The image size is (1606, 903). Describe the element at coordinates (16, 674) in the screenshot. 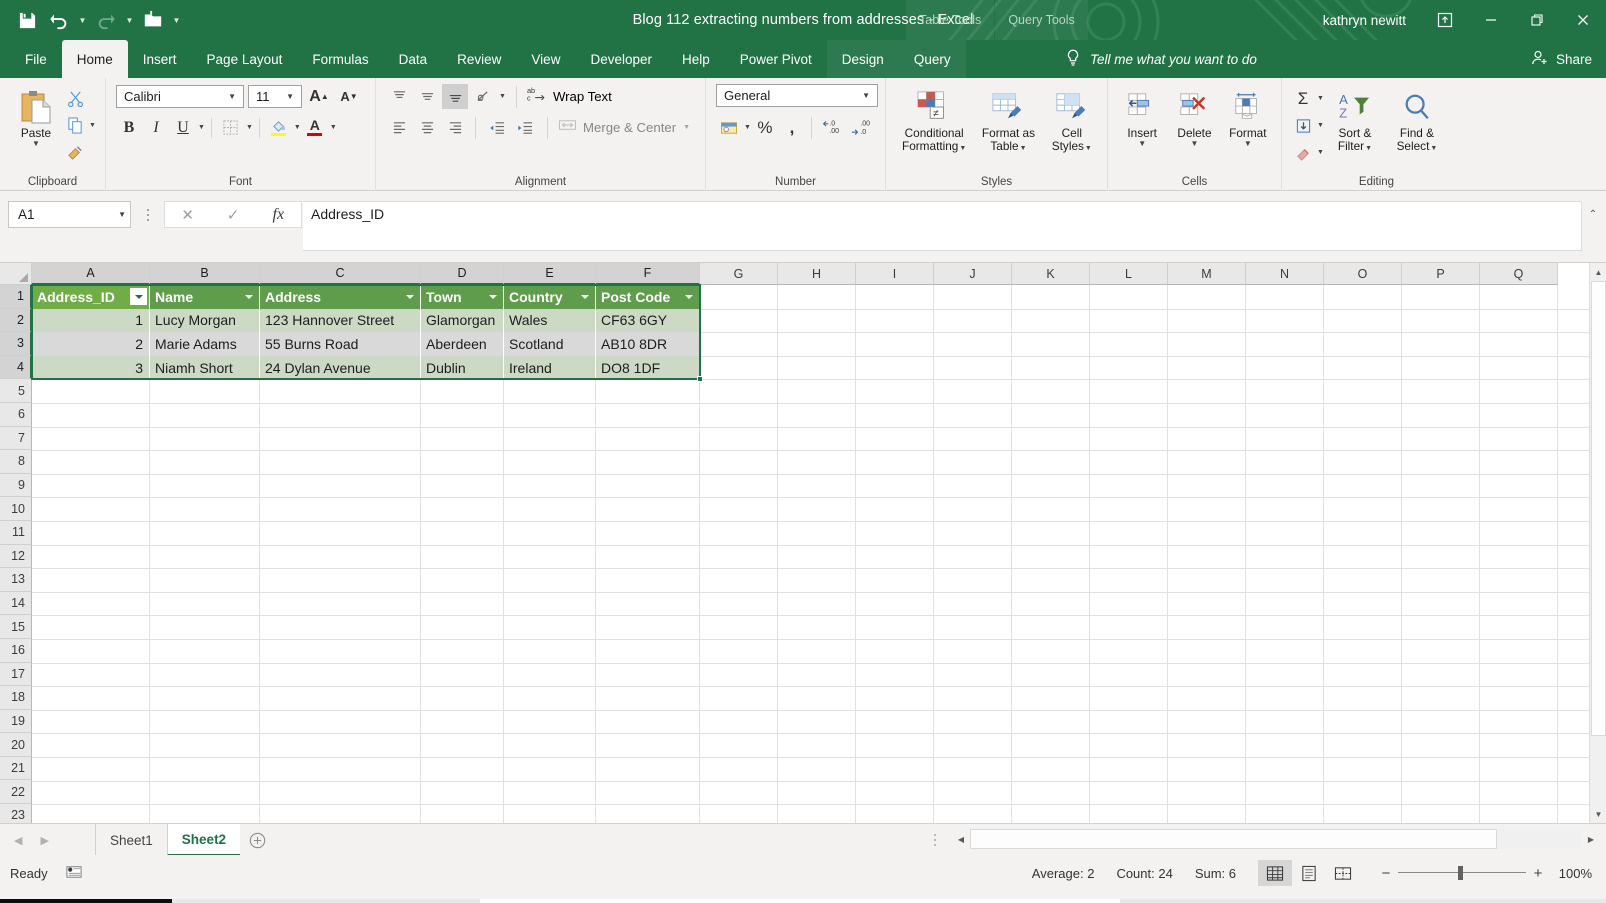

I see `row-header-17: 17` at that location.